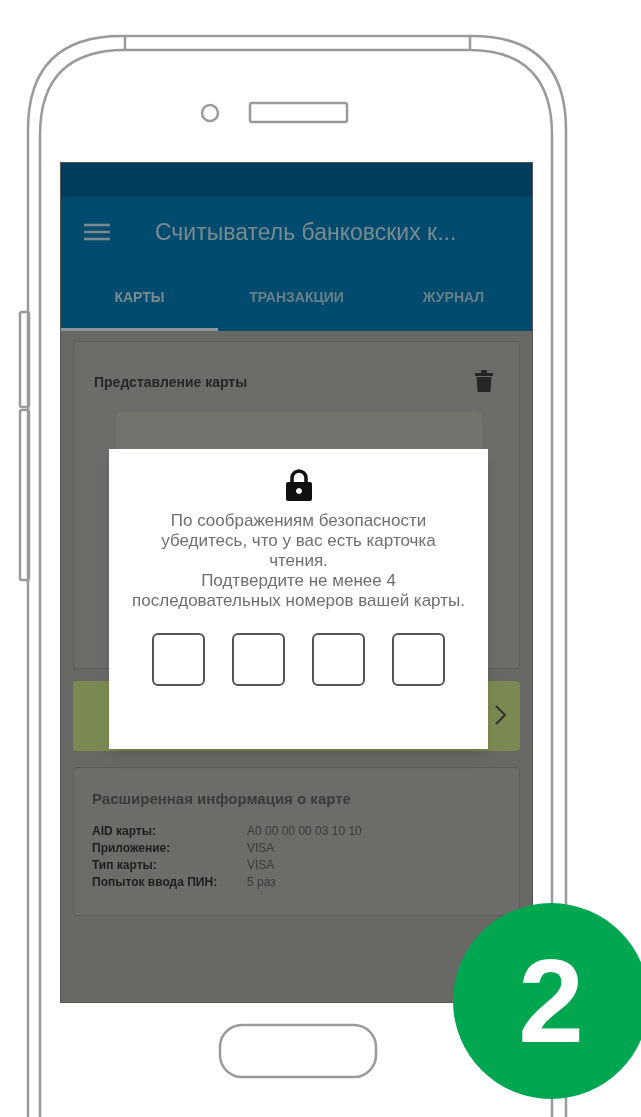 This screenshot has width=641, height=1117. What do you see at coordinates (296, 299) in the screenshot?
I see `tab: ТРАНЗАКЦИИ` at bounding box center [296, 299].